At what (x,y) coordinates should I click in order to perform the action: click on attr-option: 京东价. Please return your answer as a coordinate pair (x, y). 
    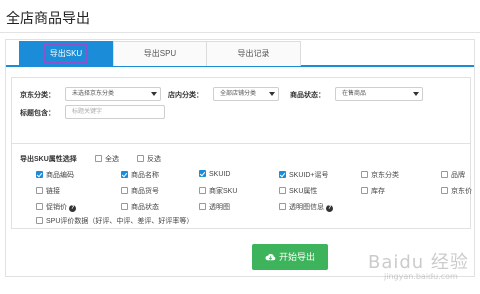
    Looking at the image, I should click on (456, 191).